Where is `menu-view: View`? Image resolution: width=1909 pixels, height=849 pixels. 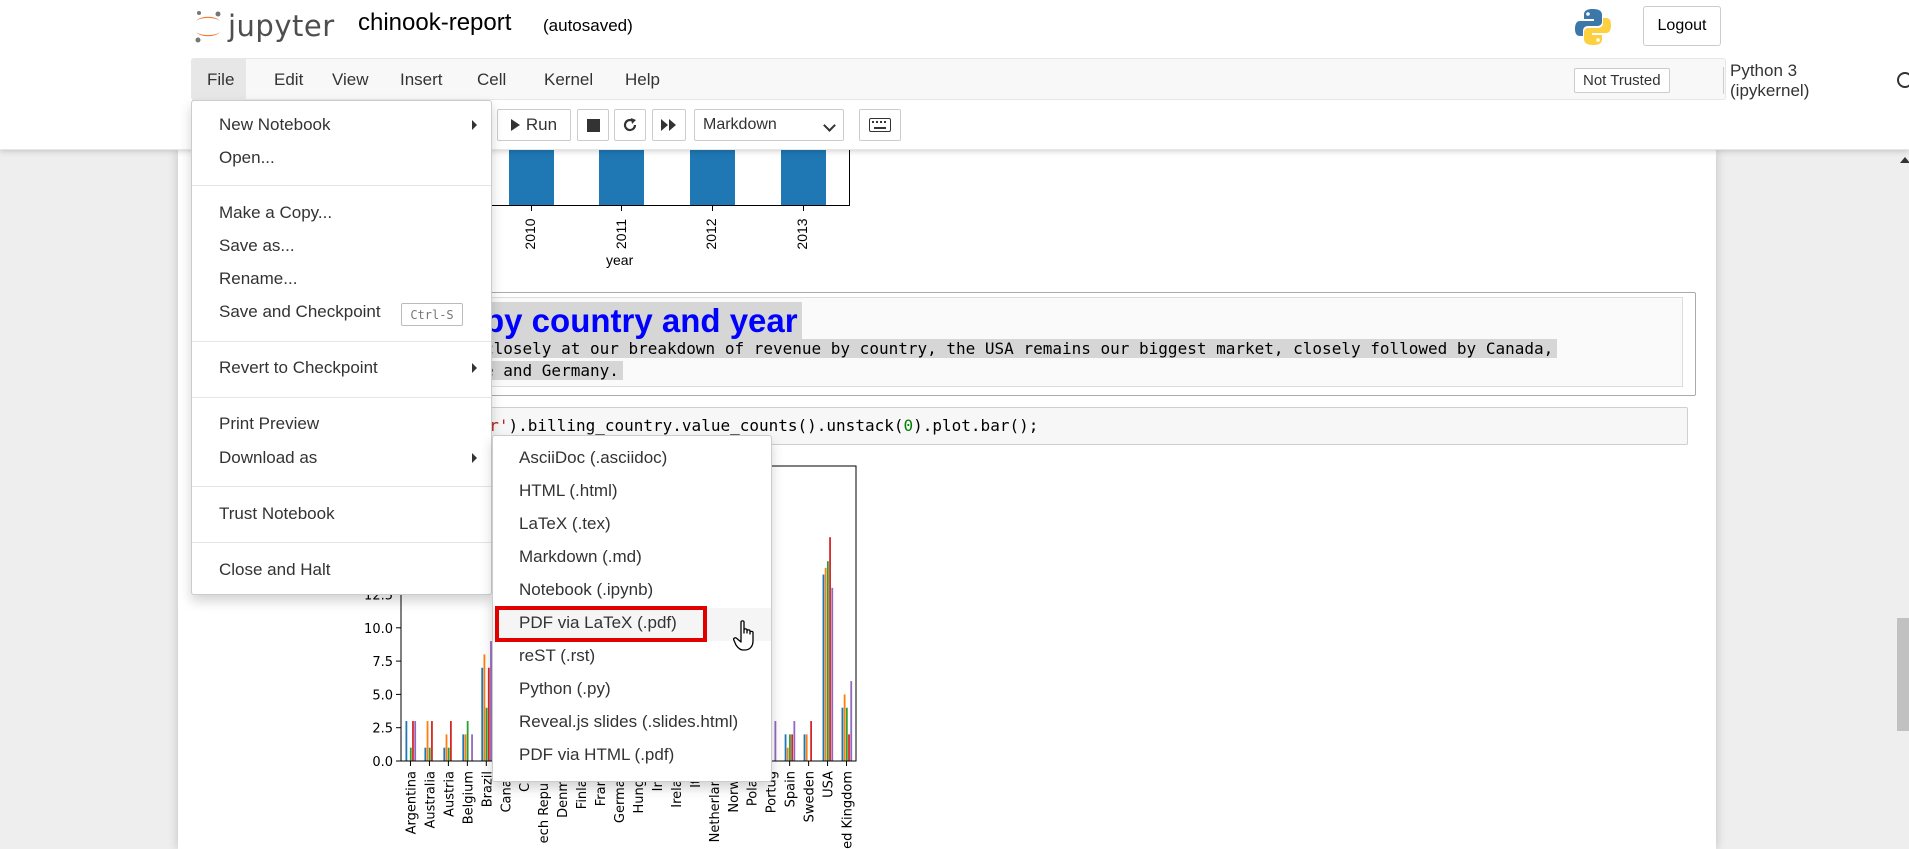
menu-view: View is located at coordinates (350, 80).